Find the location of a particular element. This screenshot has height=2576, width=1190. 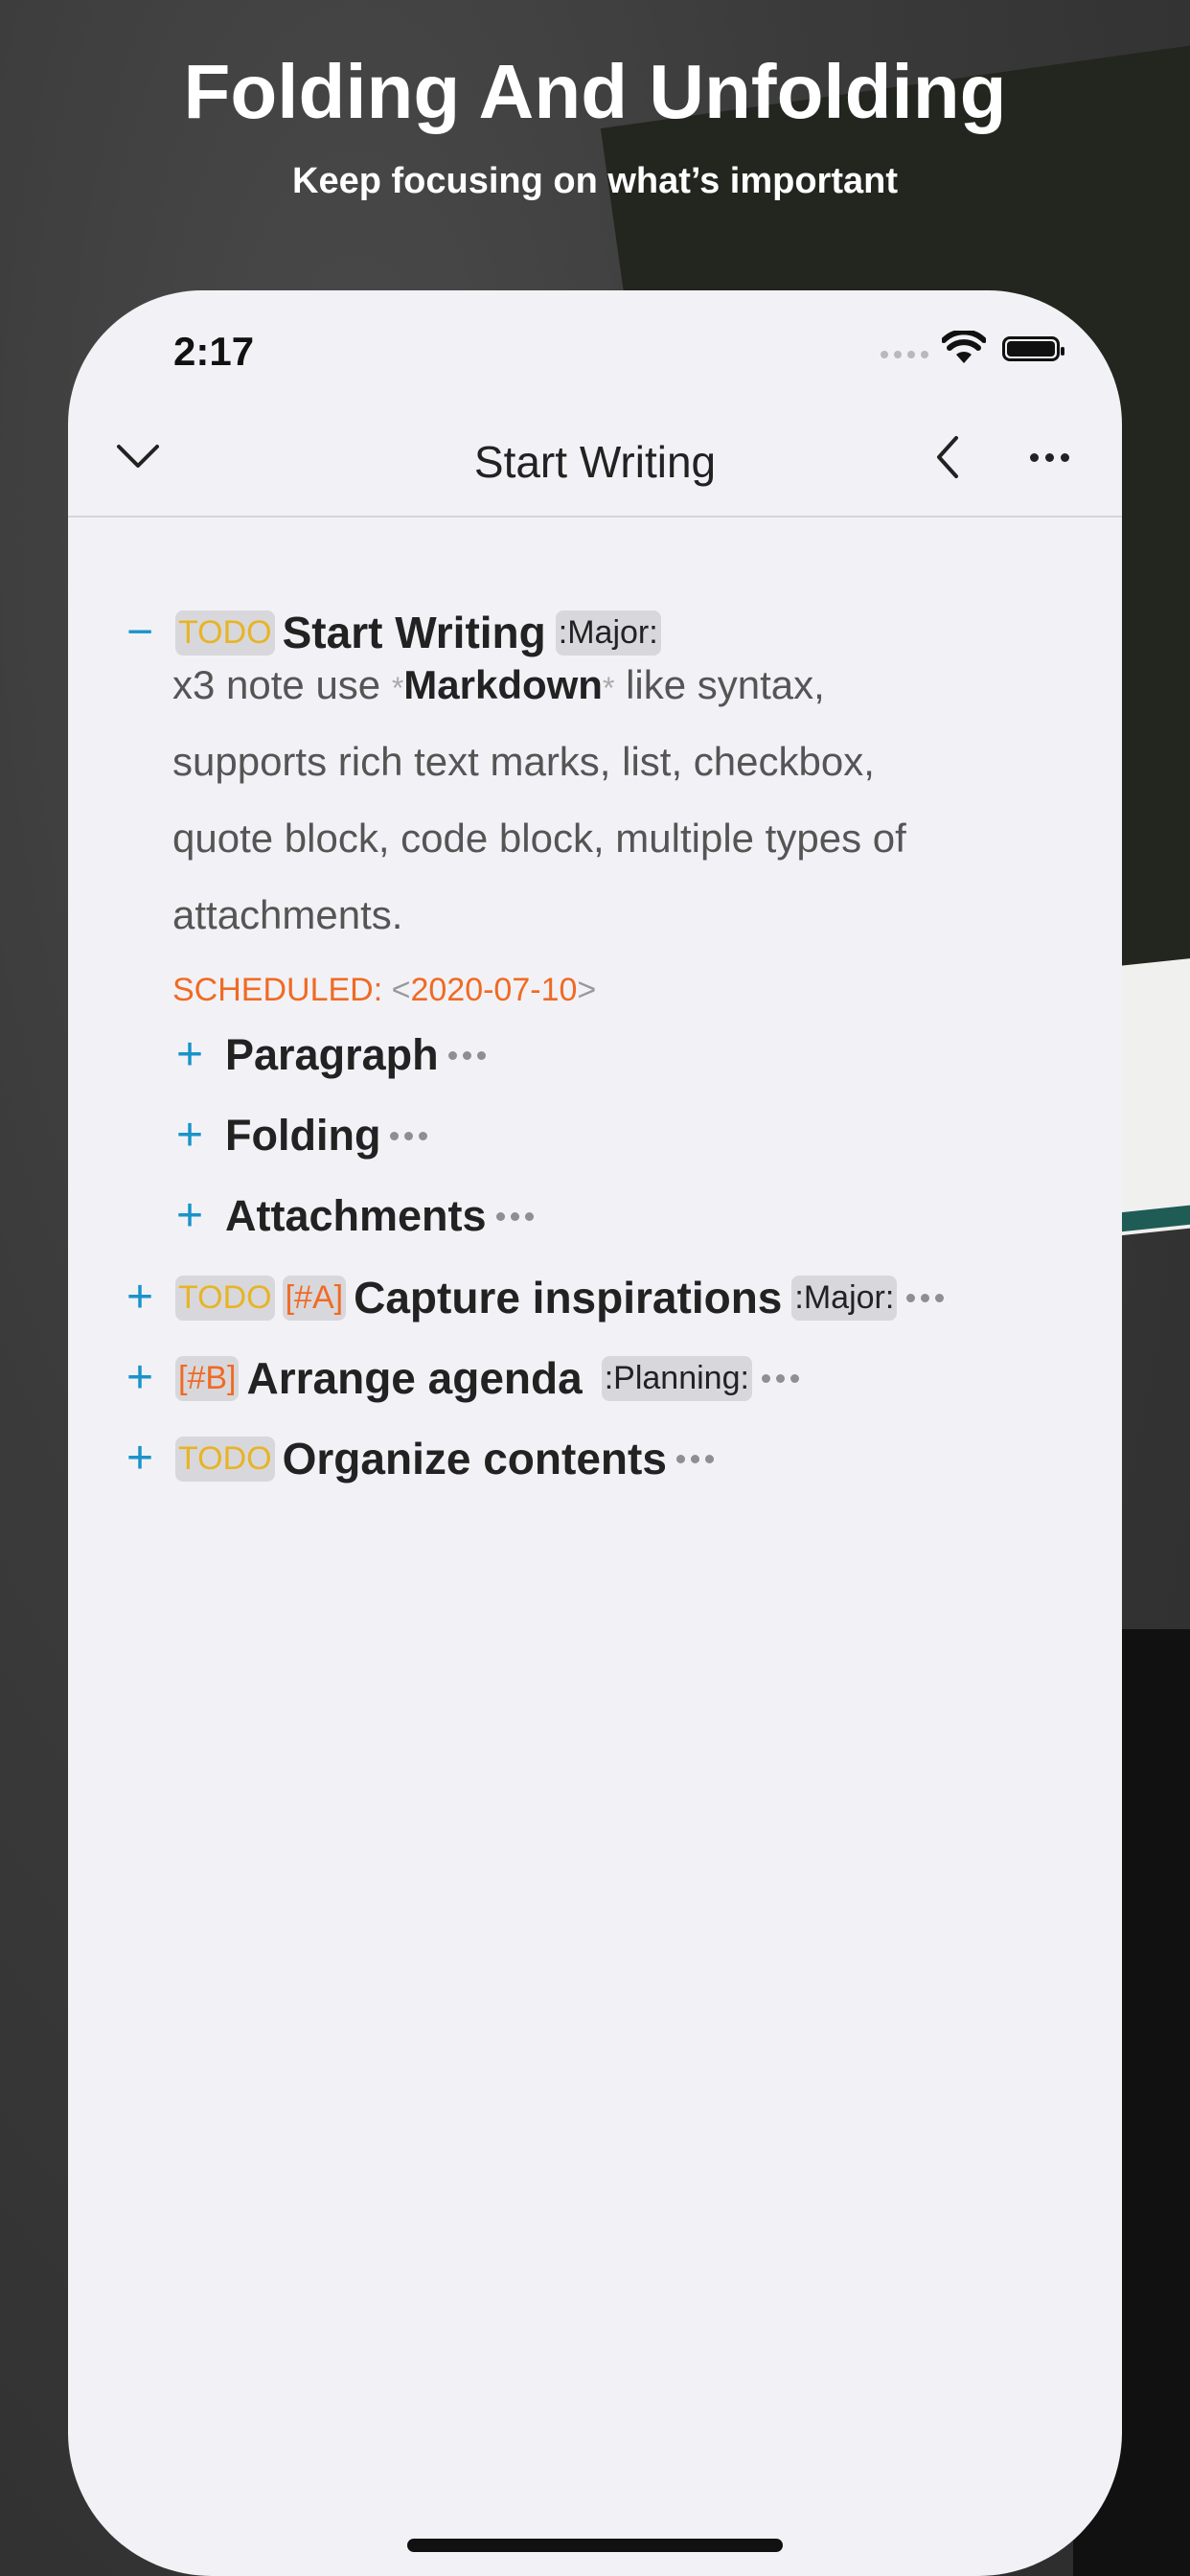

tag-badge: :Planning: is located at coordinates (677, 1378).